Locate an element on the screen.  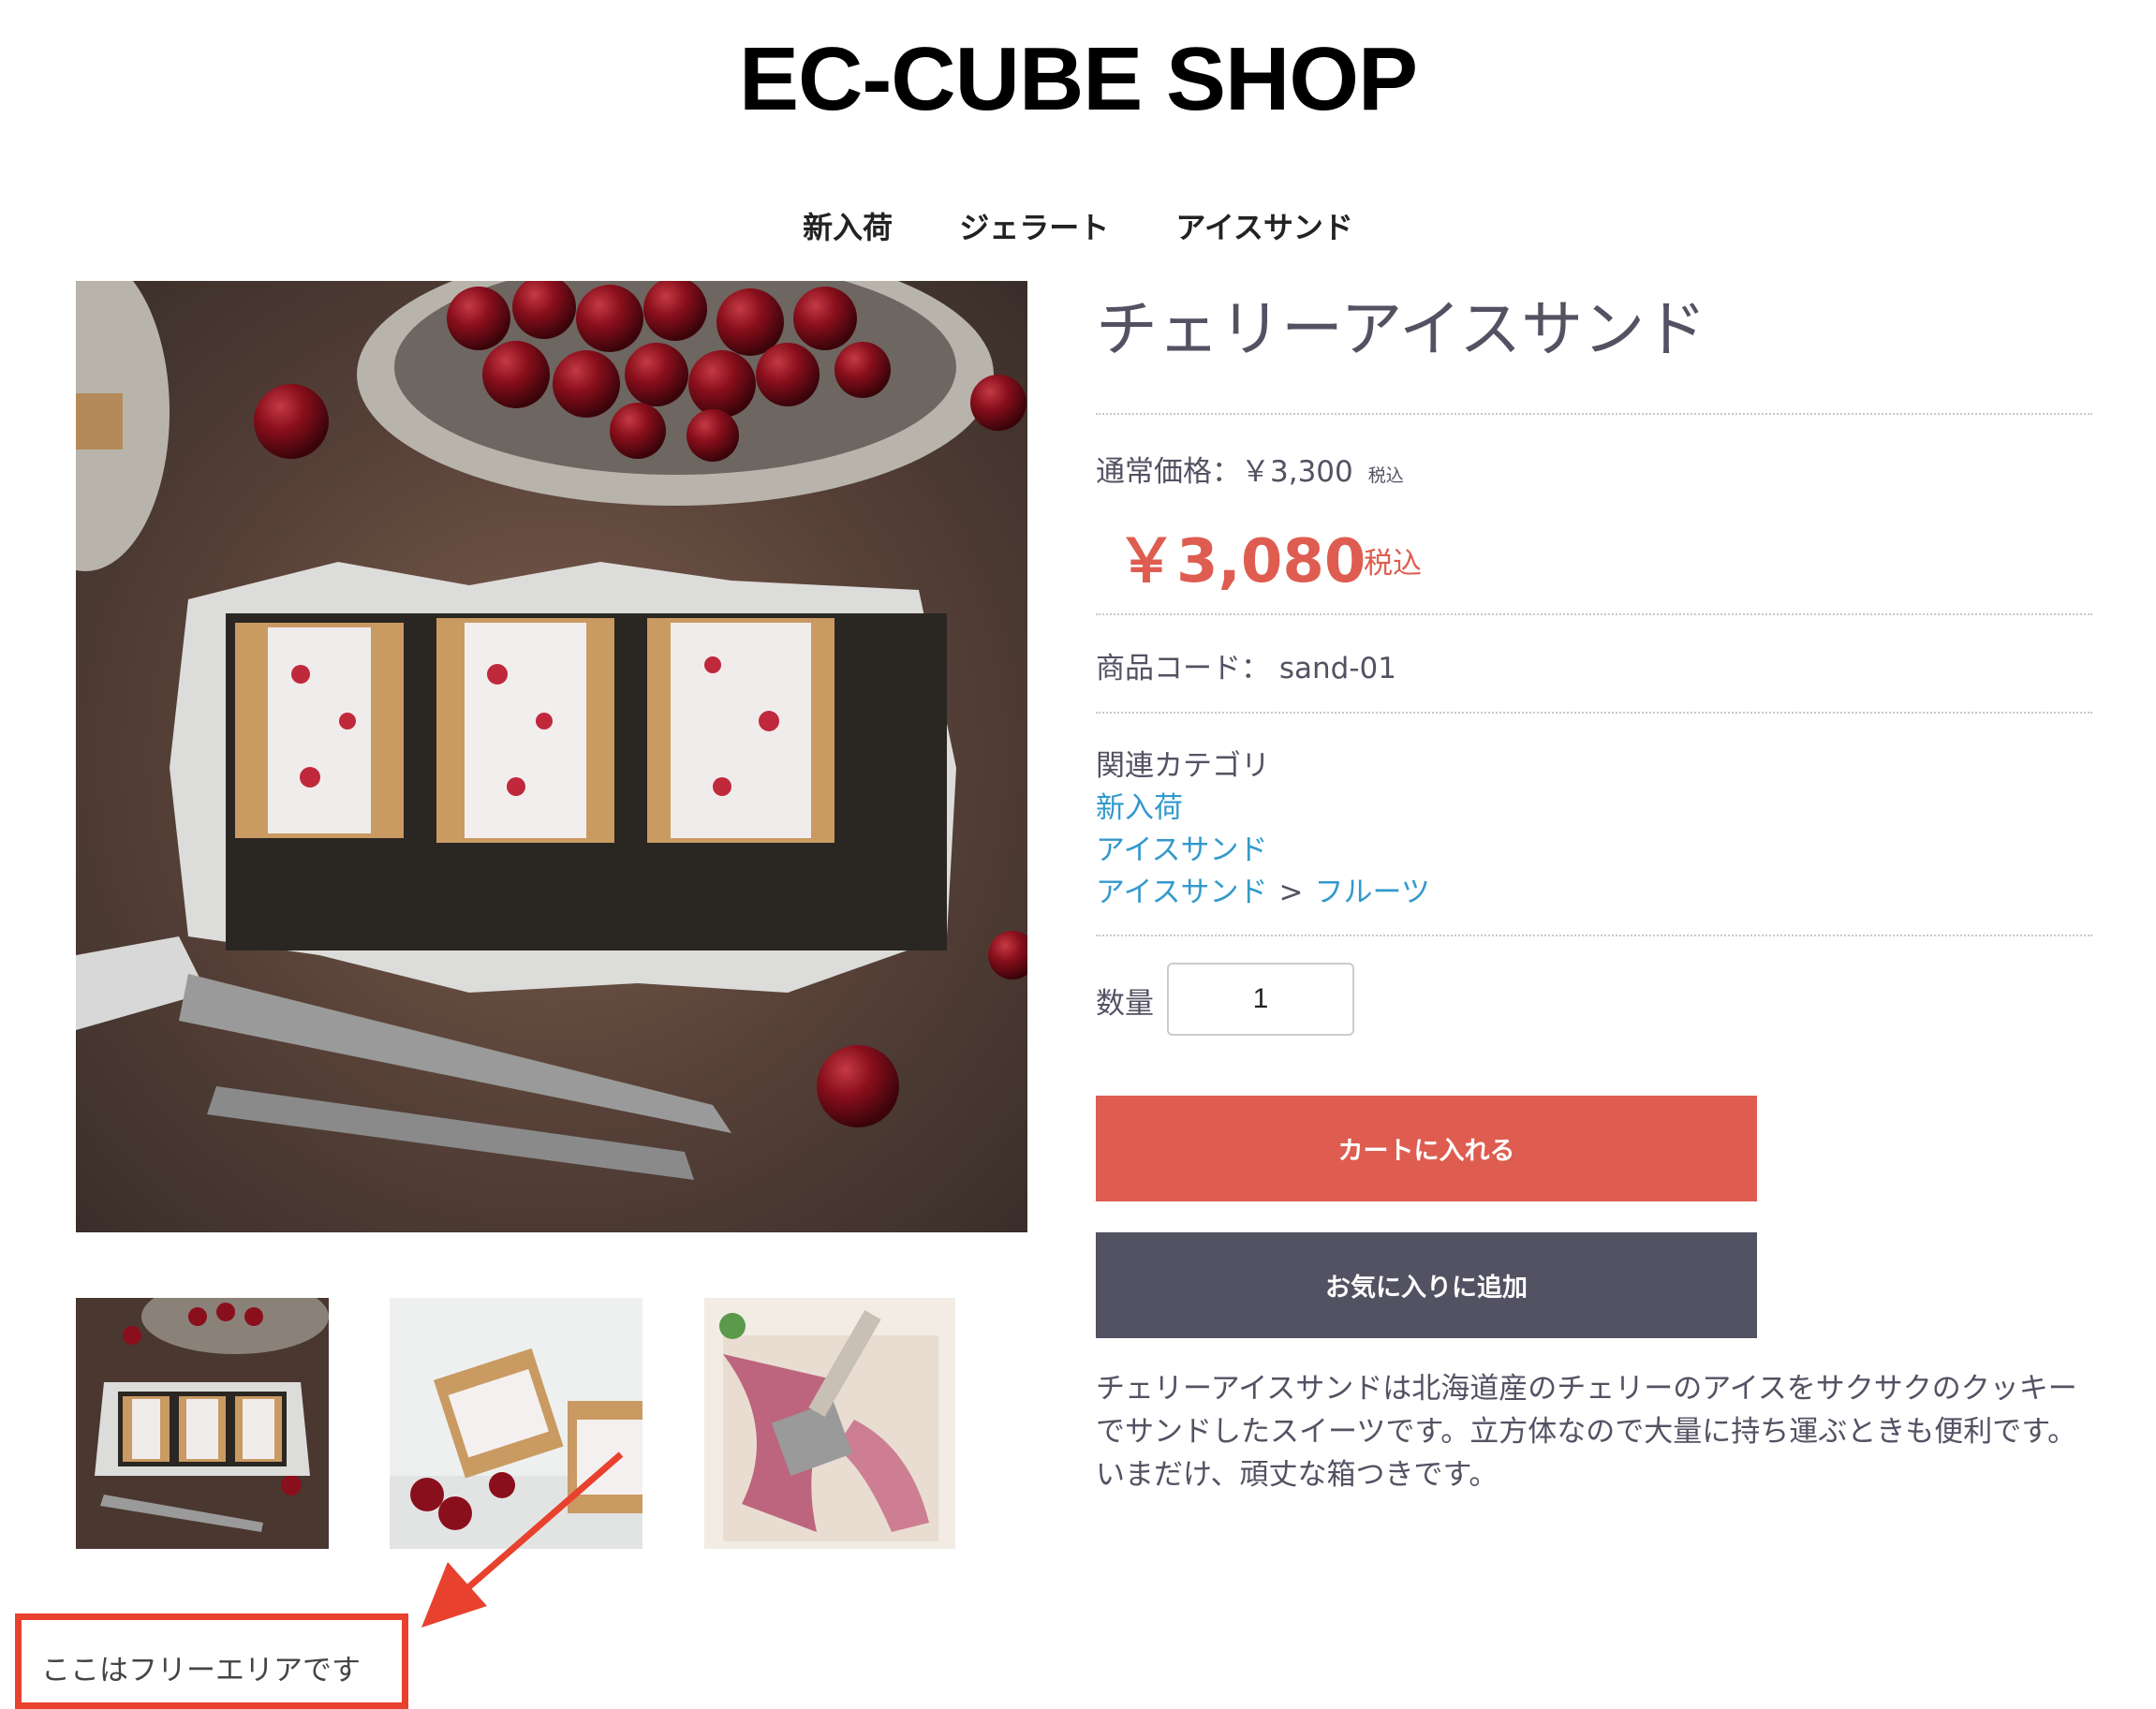
quantity-input is located at coordinates (1260, 999).